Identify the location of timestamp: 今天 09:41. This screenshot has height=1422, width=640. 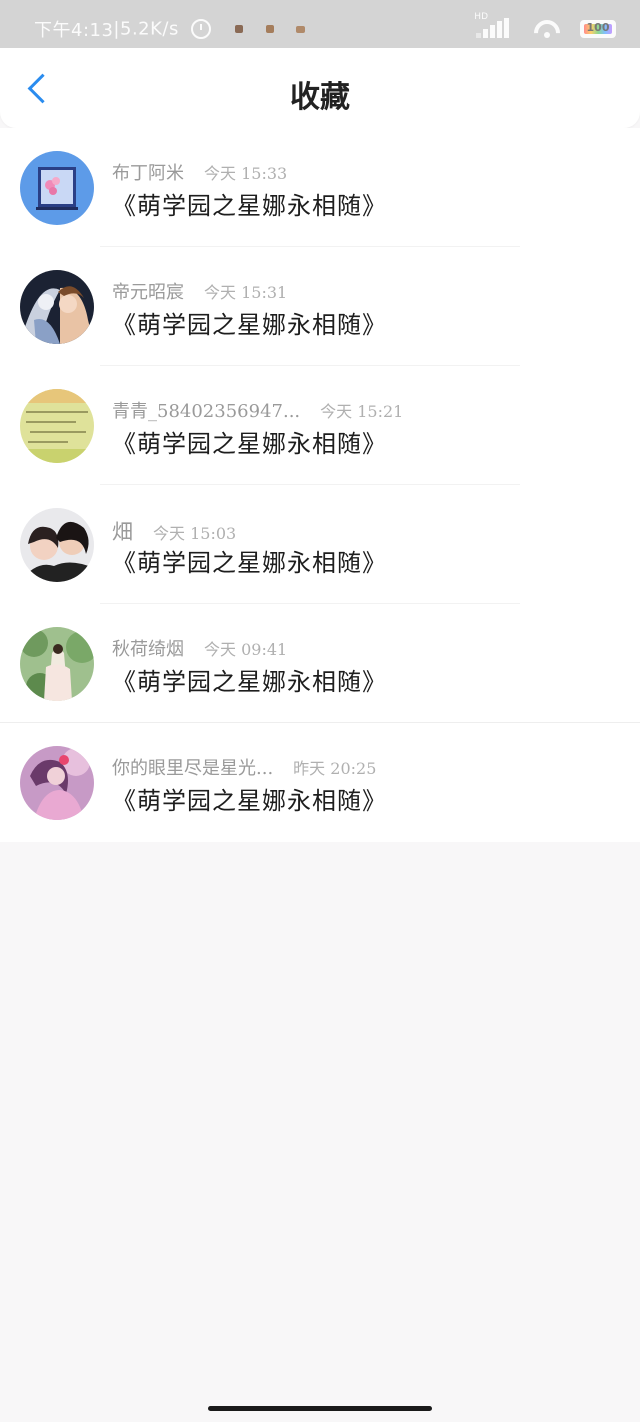
(246, 649).